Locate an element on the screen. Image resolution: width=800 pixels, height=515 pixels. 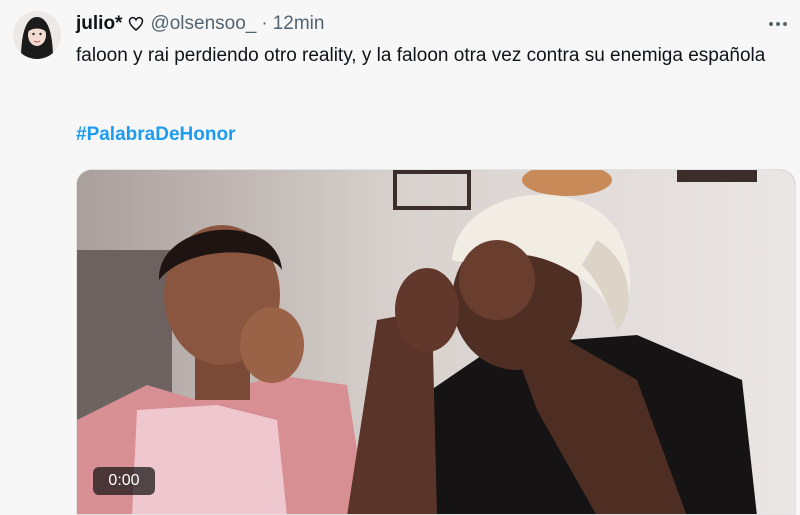
video-duration-badge: 0:00 is located at coordinates (124, 481).